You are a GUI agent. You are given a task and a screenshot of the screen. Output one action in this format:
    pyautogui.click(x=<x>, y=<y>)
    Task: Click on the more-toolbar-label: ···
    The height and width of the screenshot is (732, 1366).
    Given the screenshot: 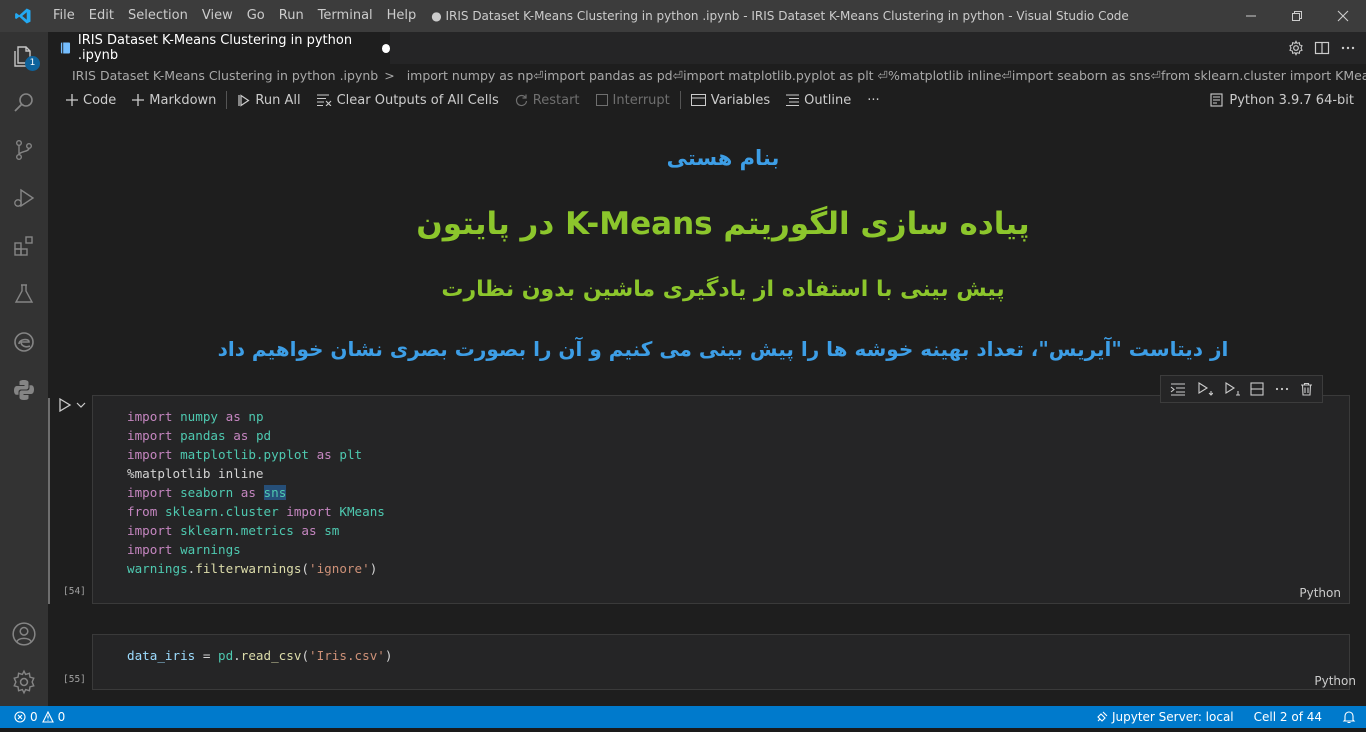 What is the action you would take?
    pyautogui.click(x=873, y=100)
    